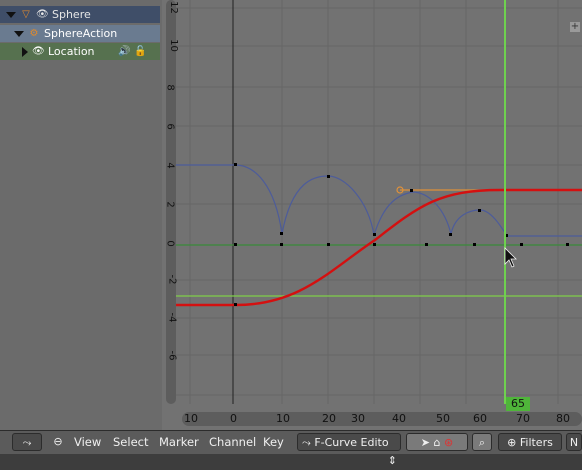 Image resolution: width=582 pixels, height=470 pixels. What do you see at coordinates (58, 442) in the screenshot?
I see `collapse-menu-icon: ⊖` at bounding box center [58, 442].